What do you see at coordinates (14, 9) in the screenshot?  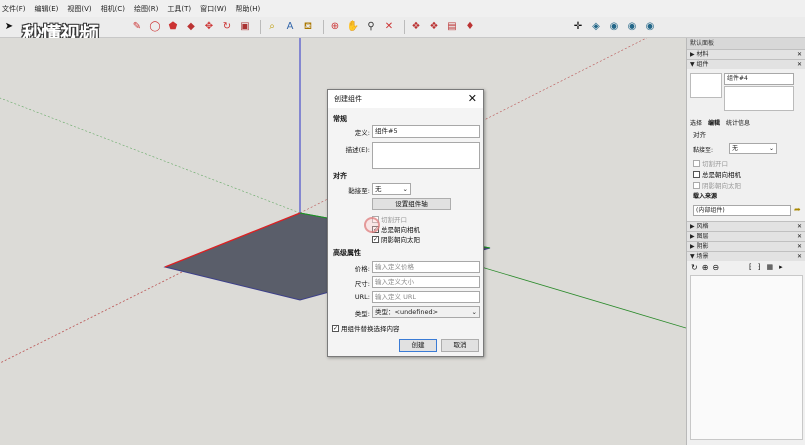 I see `menu-file: 文件(F)` at bounding box center [14, 9].